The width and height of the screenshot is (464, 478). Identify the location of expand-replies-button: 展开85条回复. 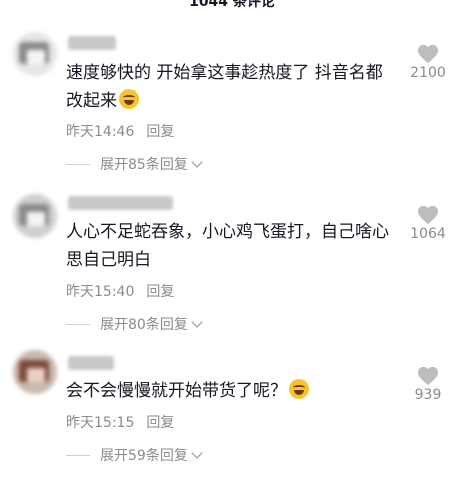
(134, 164).